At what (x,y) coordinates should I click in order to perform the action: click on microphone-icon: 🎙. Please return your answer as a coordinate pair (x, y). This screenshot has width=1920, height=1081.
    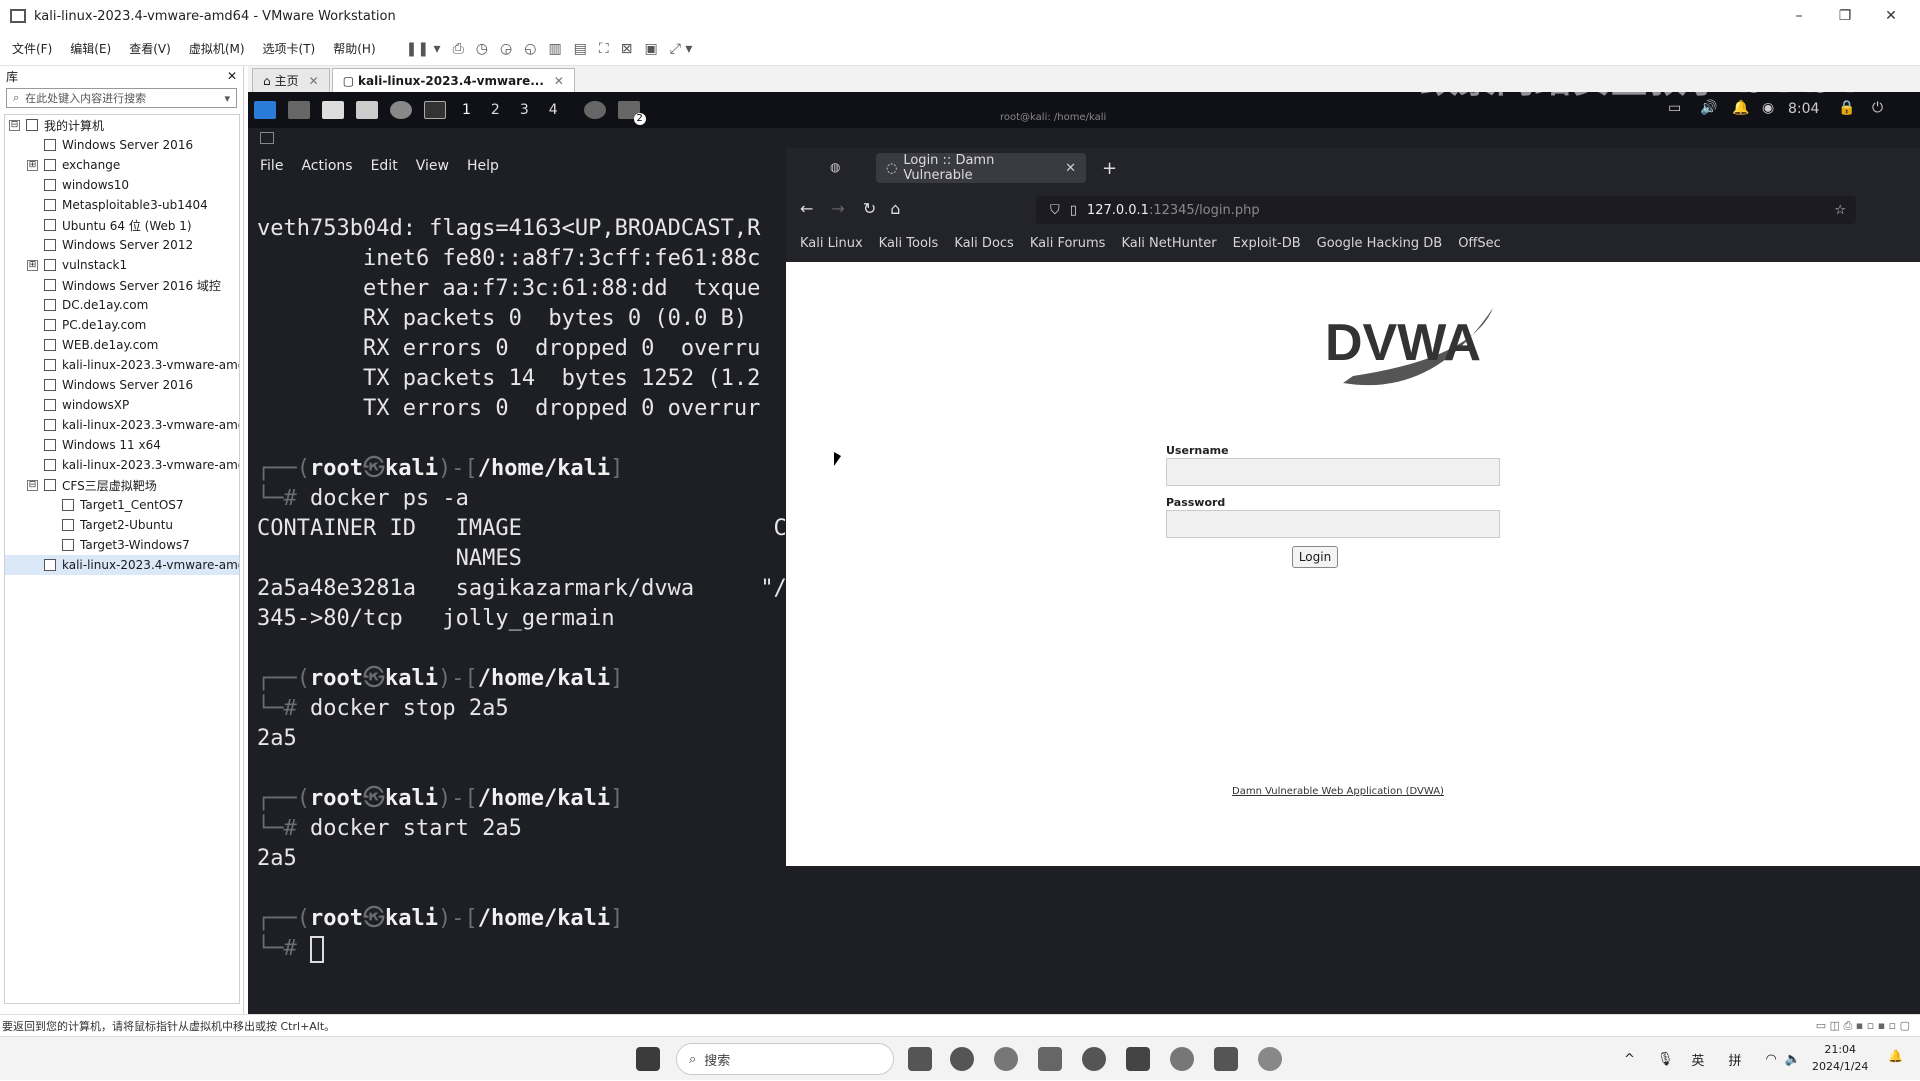
    Looking at the image, I should click on (1665, 1059).